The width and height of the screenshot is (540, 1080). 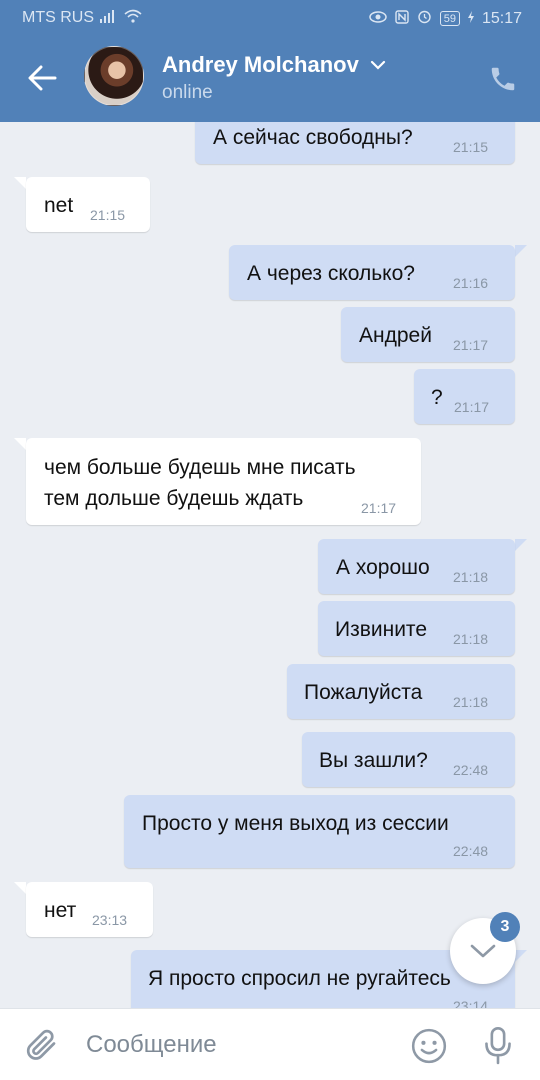 I want to click on message-outgoing: А хорошо 21:18, so click(x=416, y=566).